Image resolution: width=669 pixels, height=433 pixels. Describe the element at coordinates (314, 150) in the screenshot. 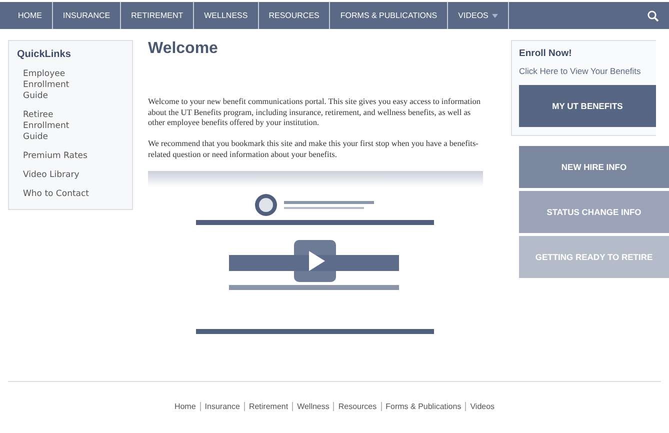

I see `paragraph: We recommend that you bookmark this site and make this your first stop when you have a benefits-related question or need information about your benefits.` at that location.